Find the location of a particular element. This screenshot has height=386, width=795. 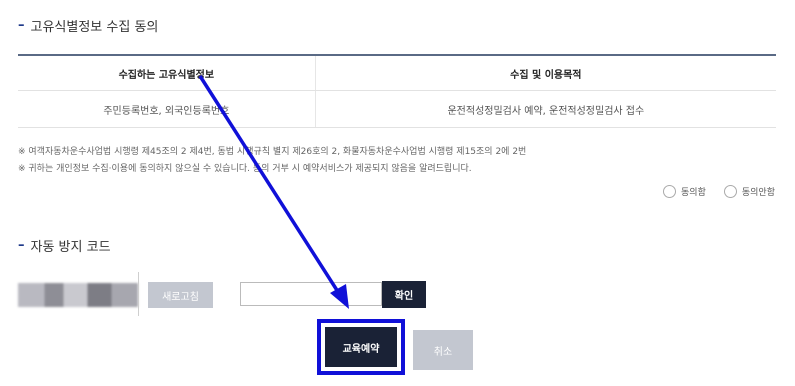

arrow-head-icon is located at coordinates (339, 296).